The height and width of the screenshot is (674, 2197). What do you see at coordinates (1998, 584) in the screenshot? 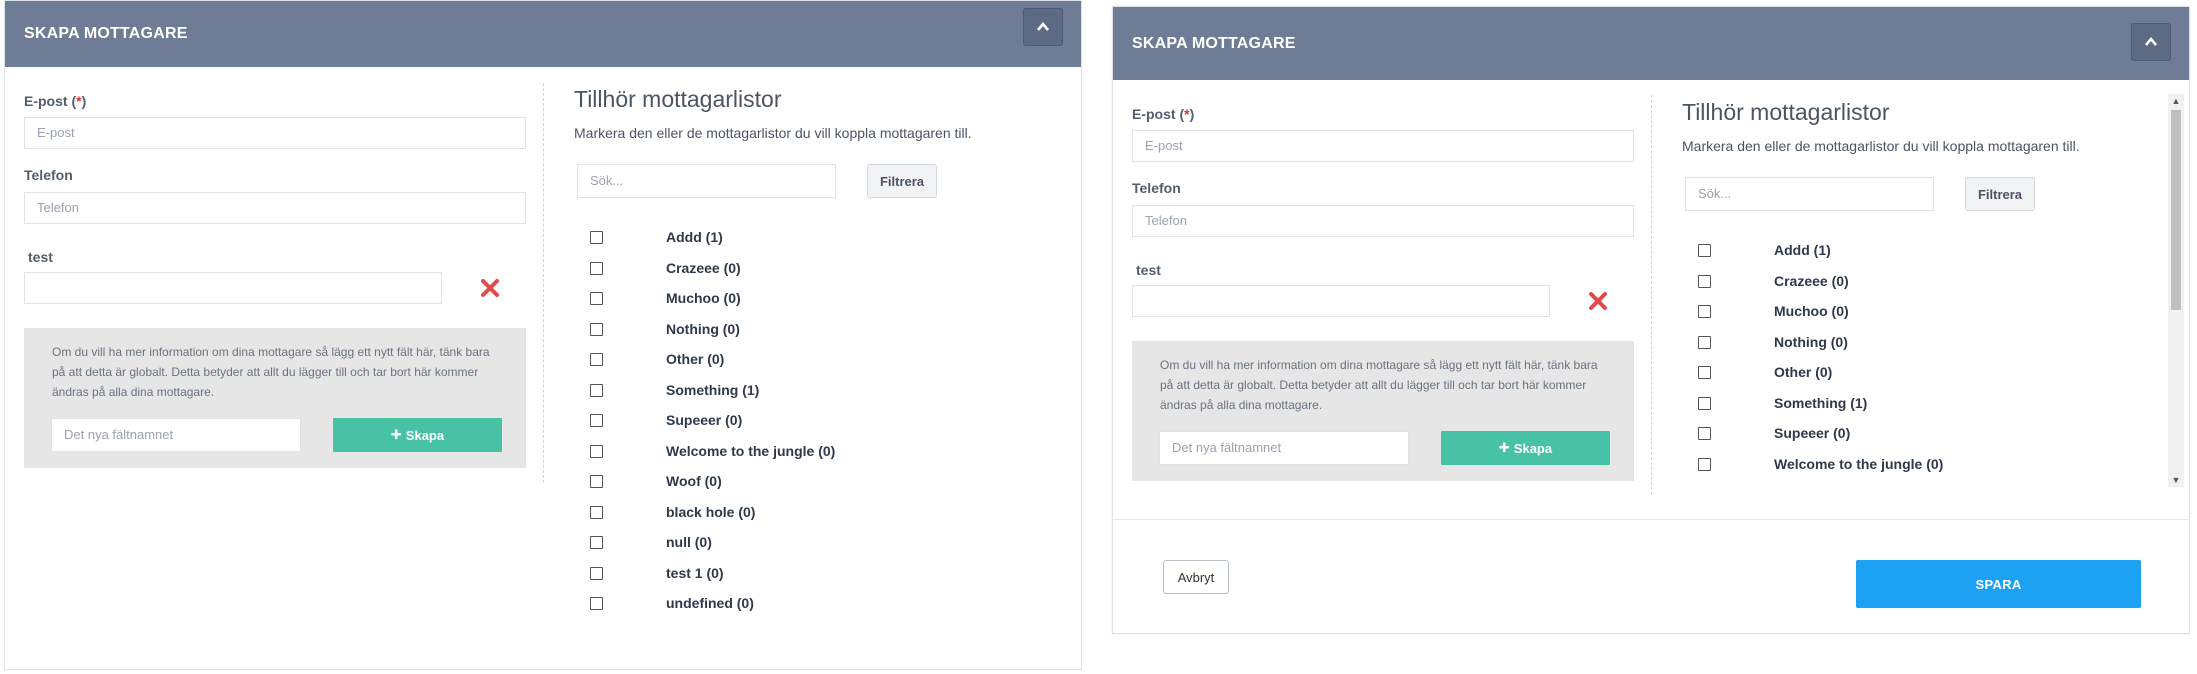
I see `save-button: SPARA` at bounding box center [1998, 584].